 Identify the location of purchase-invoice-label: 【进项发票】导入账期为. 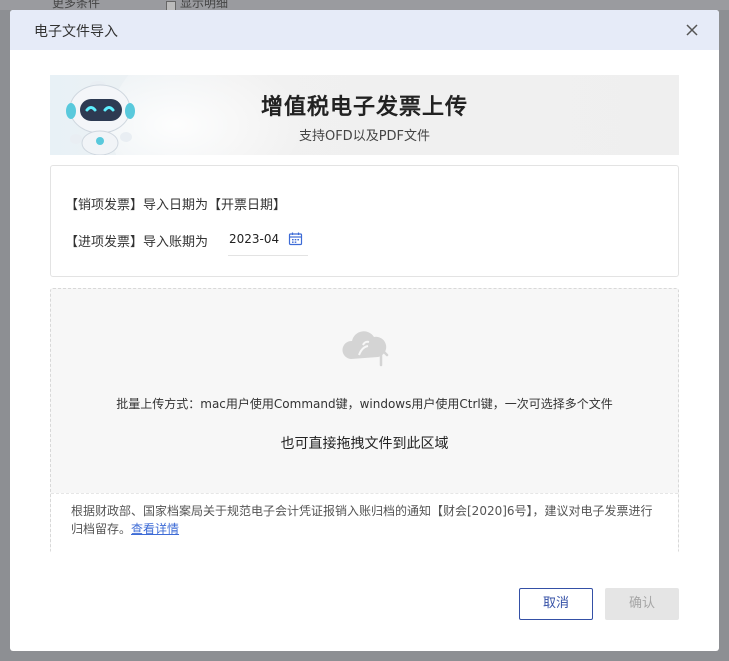
(137, 242).